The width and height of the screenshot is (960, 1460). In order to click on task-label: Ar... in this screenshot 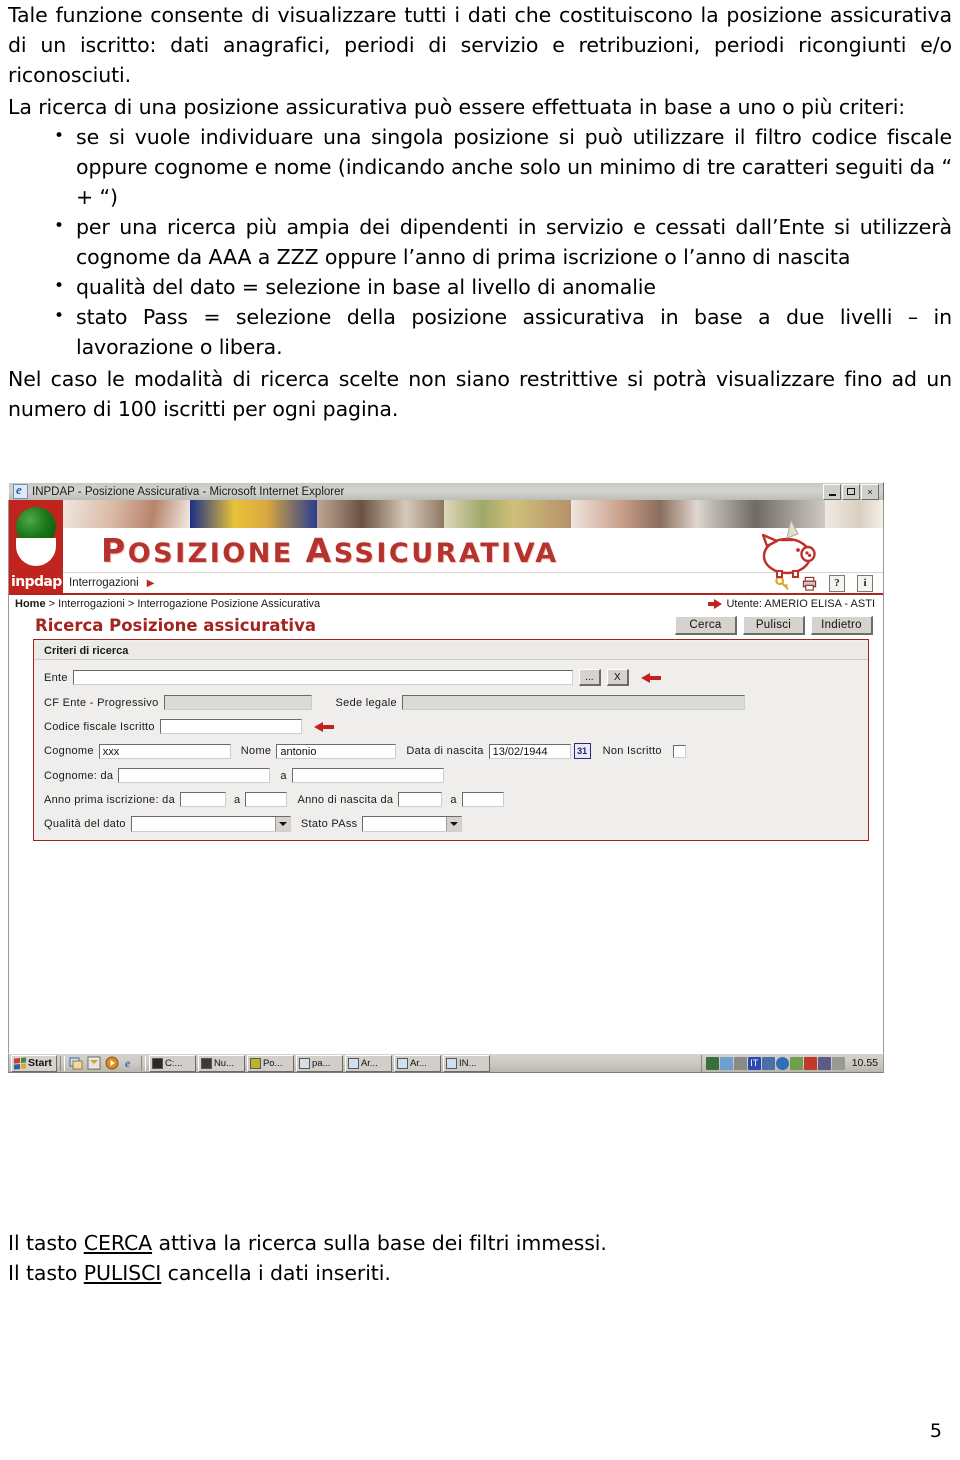, I will do `click(369, 1063)`.